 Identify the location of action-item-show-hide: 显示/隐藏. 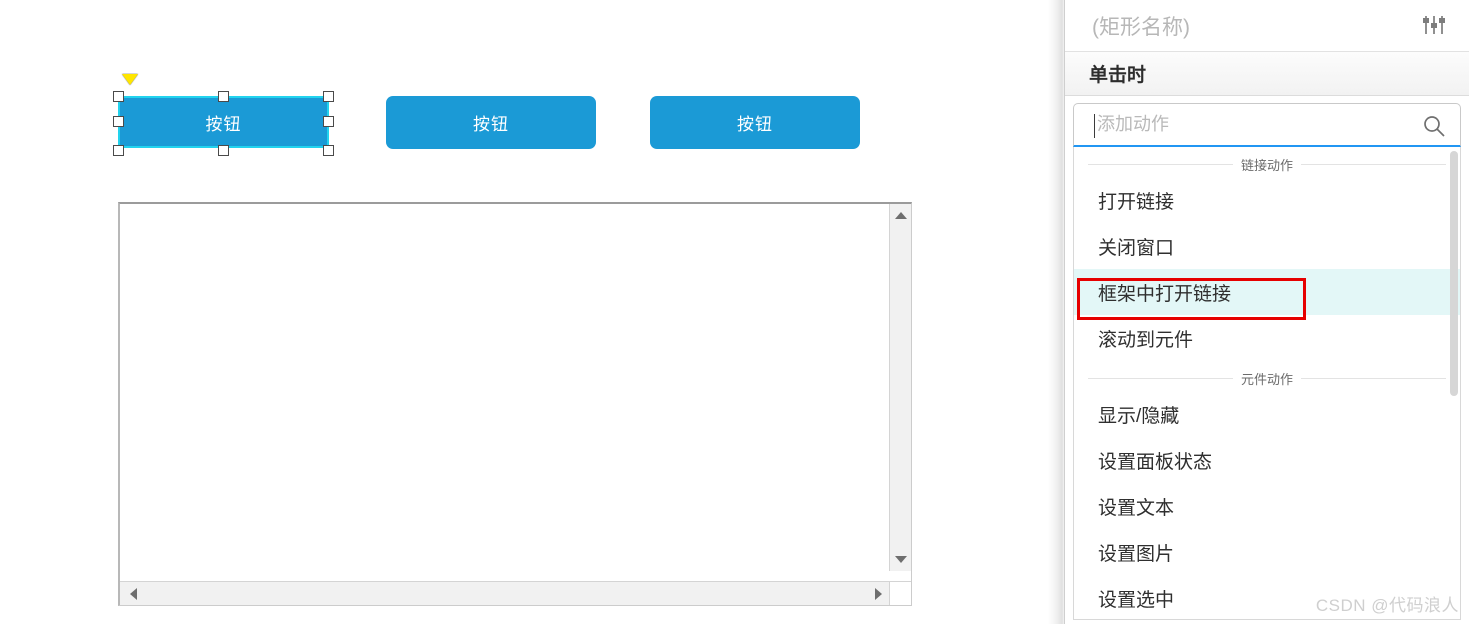
(1267, 414).